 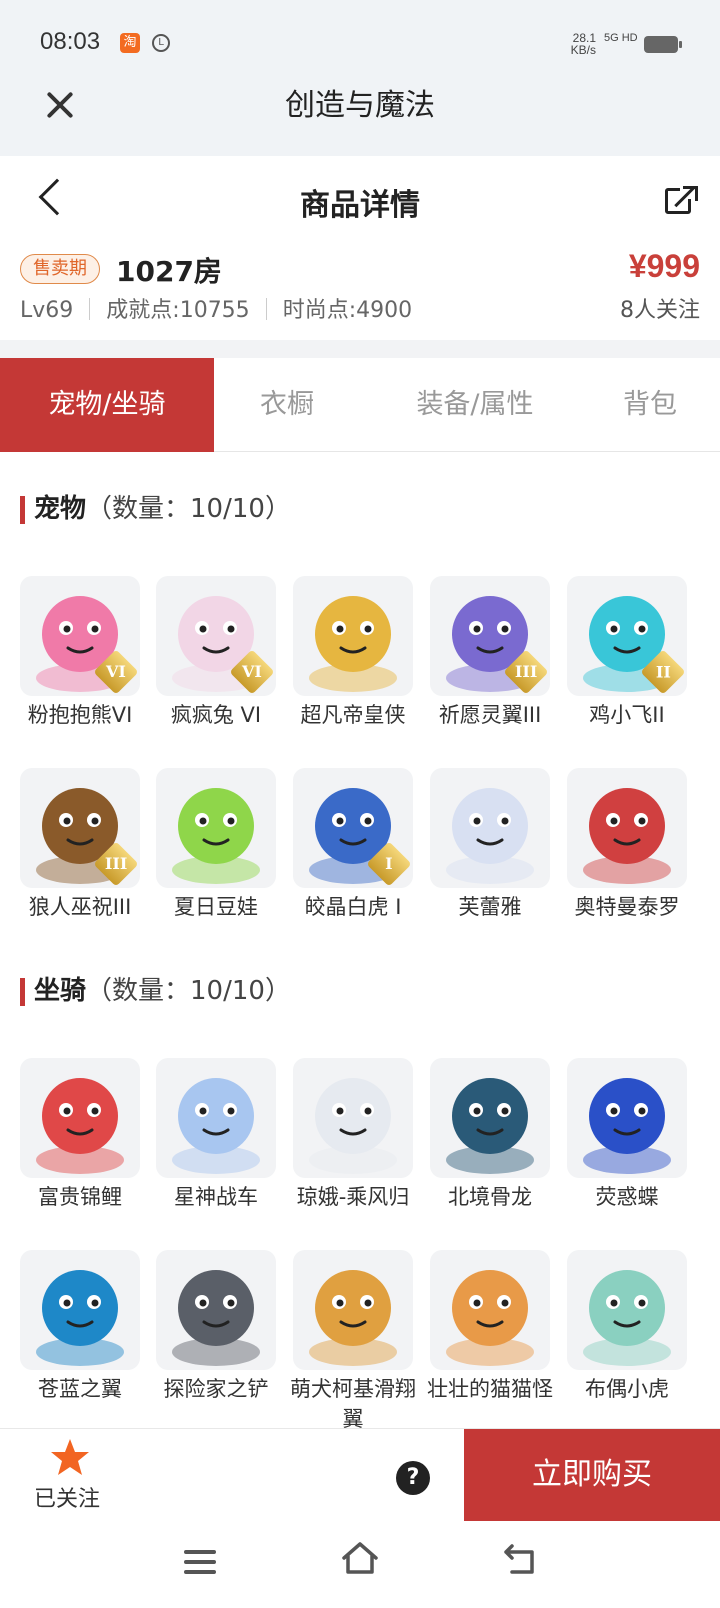 I want to click on tab-equipment: 装备/属性, so click(x=475, y=405).